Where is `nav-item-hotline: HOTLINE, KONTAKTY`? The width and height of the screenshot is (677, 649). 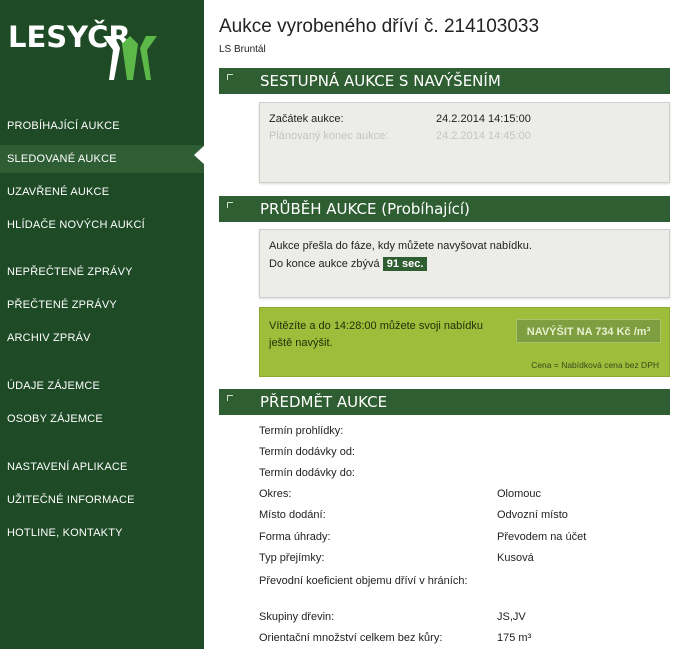 nav-item-hotline: HOTLINE, KONTAKTY is located at coordinates (102, 533).